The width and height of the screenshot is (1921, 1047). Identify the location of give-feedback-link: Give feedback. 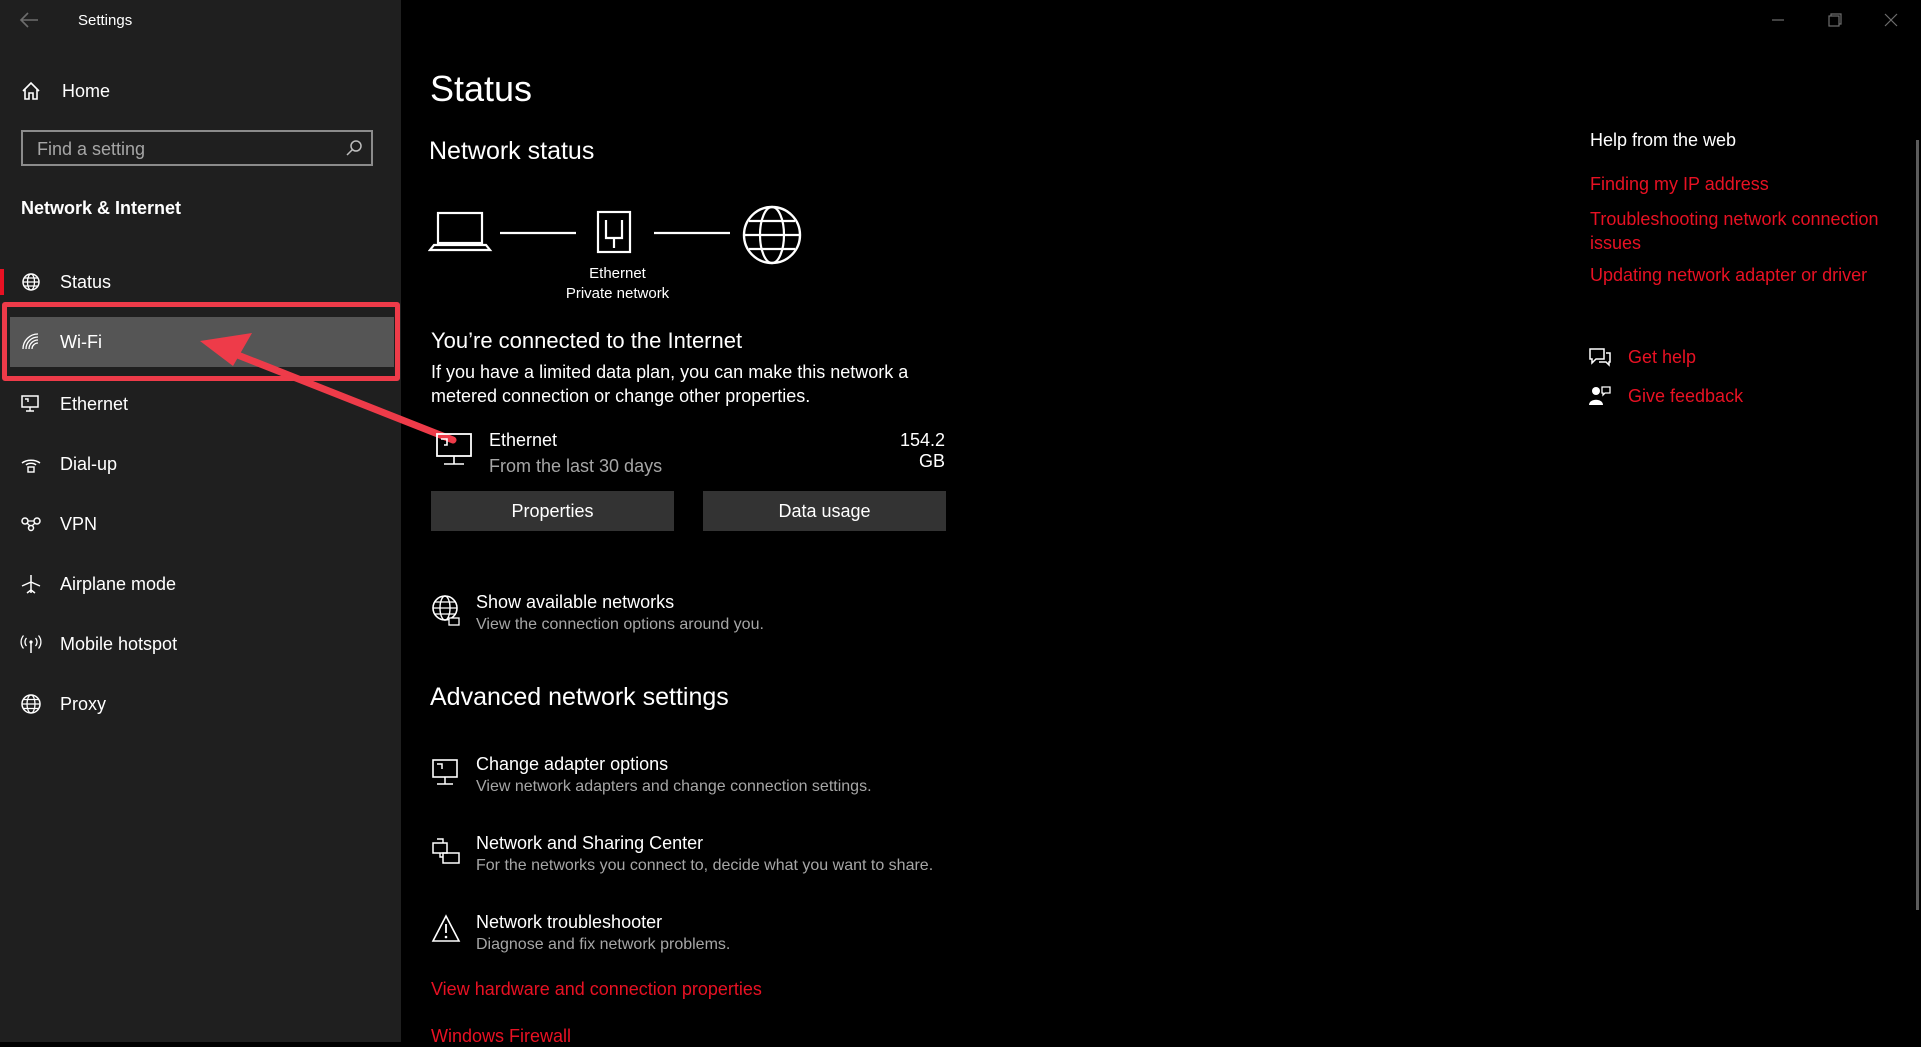
(1685, 396).